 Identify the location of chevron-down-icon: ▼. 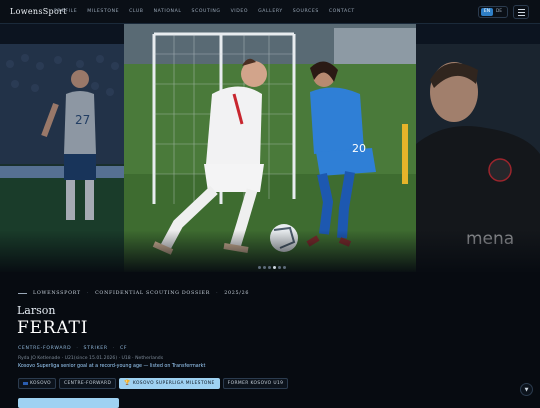
(526, 389).